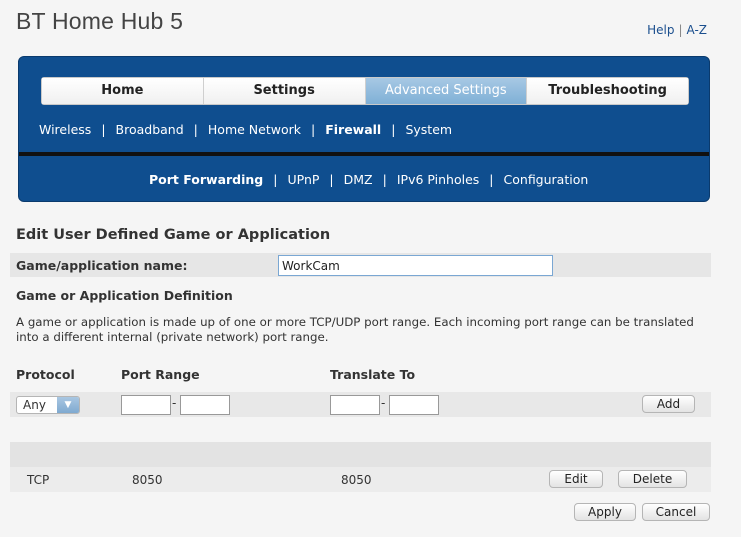  What do you see at coordinates (697, 30) in the screenshot?
I see `a-z-link: A-Z` at bounding box center [697, 30].